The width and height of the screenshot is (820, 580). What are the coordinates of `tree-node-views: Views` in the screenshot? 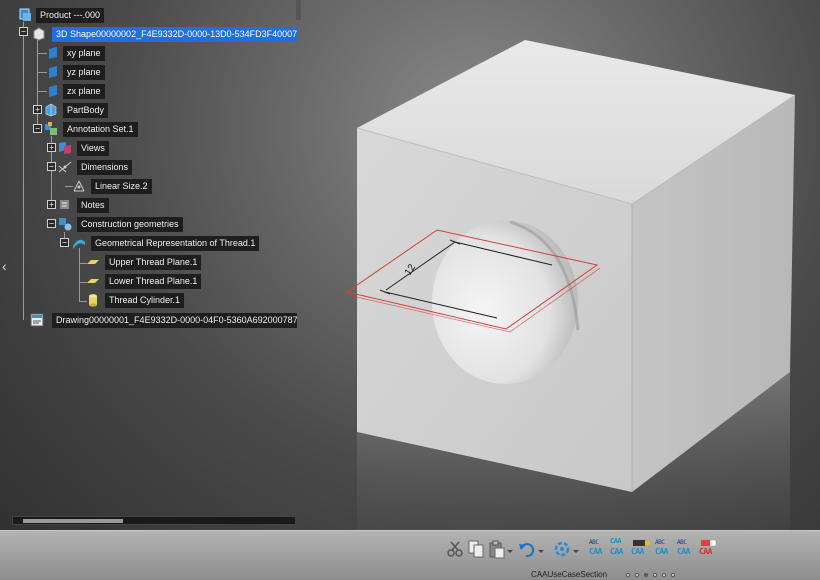 It's located at (83, 148).